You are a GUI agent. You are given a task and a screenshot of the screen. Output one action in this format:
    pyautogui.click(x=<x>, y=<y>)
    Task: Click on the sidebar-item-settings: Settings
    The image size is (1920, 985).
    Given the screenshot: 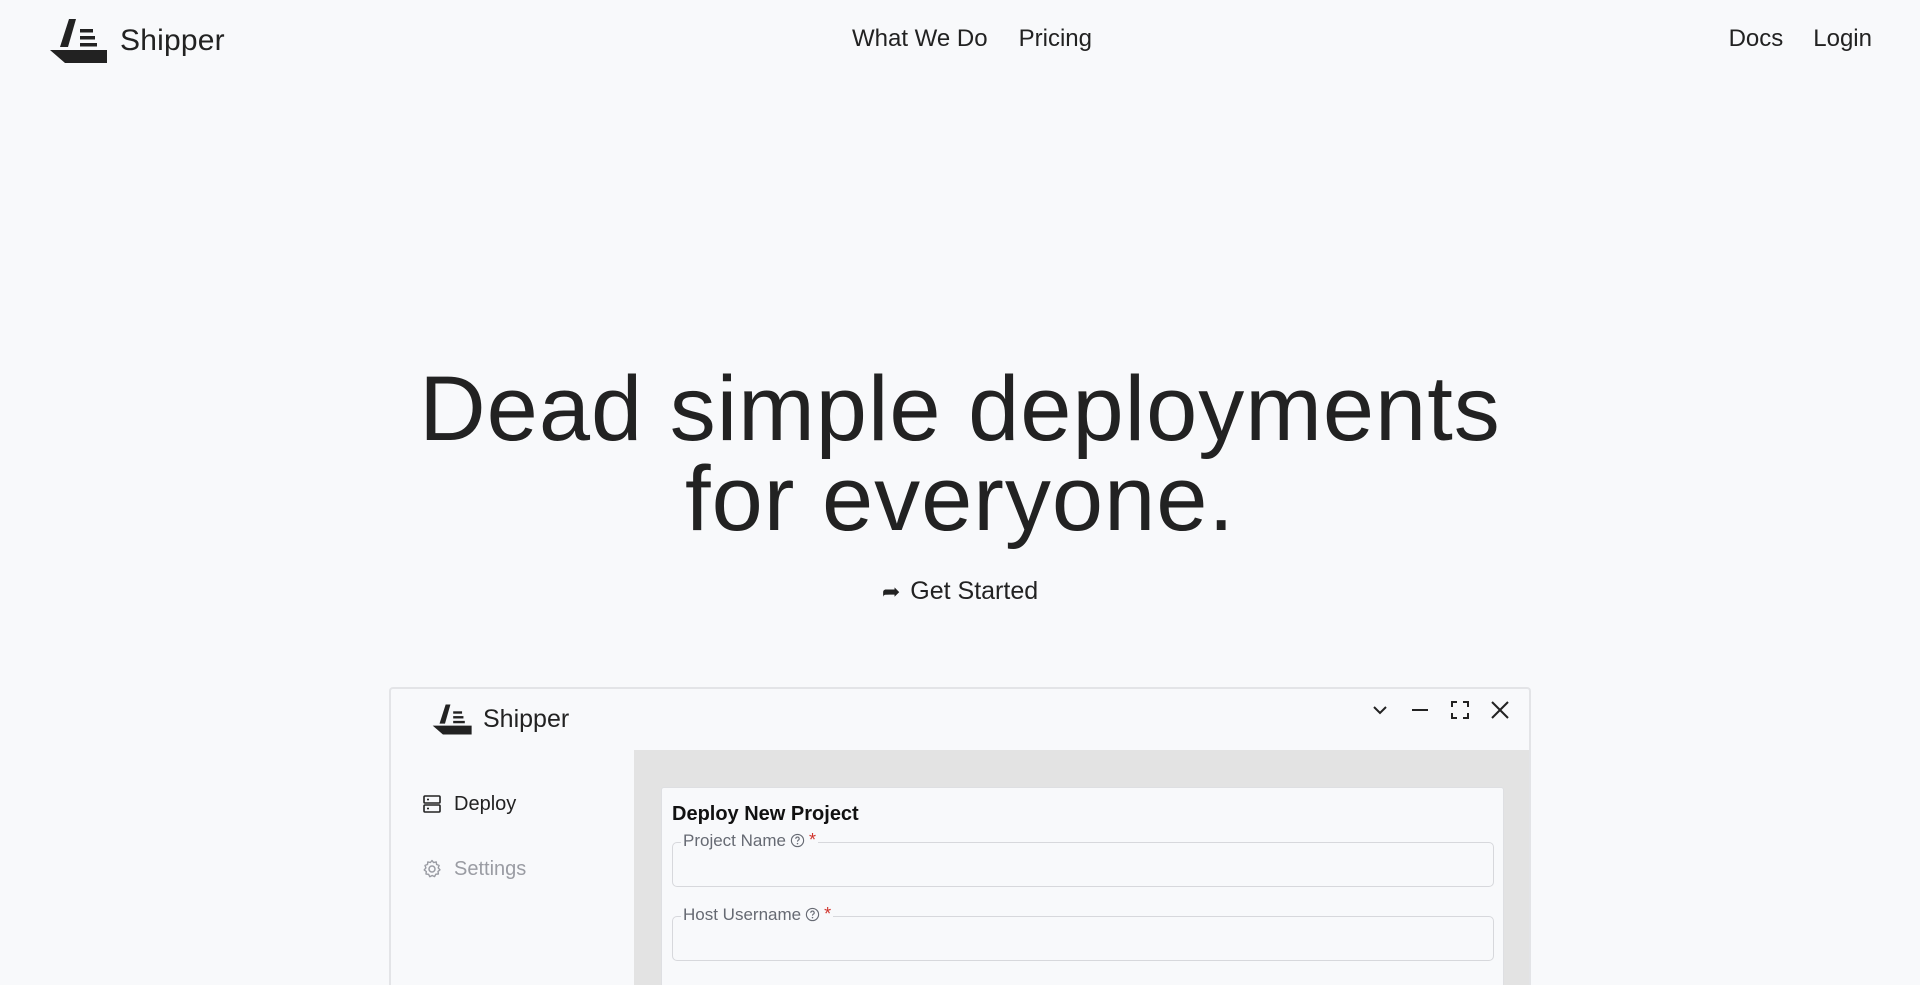 What is the action you would take?
    pyautogui.click(x=517, y=869)
    